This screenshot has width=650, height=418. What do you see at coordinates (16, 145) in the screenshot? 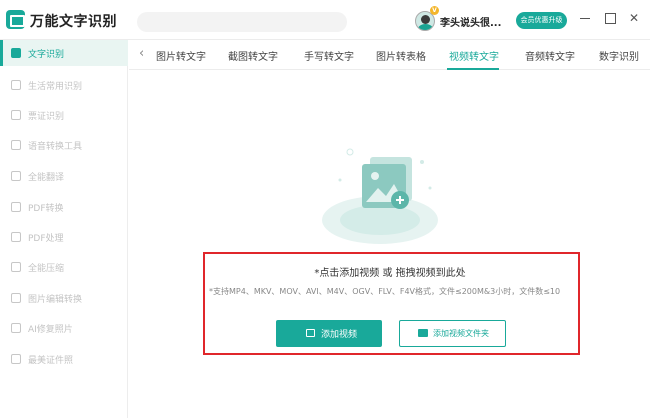
I see `voice-icon` at bounding box center [16, 145].